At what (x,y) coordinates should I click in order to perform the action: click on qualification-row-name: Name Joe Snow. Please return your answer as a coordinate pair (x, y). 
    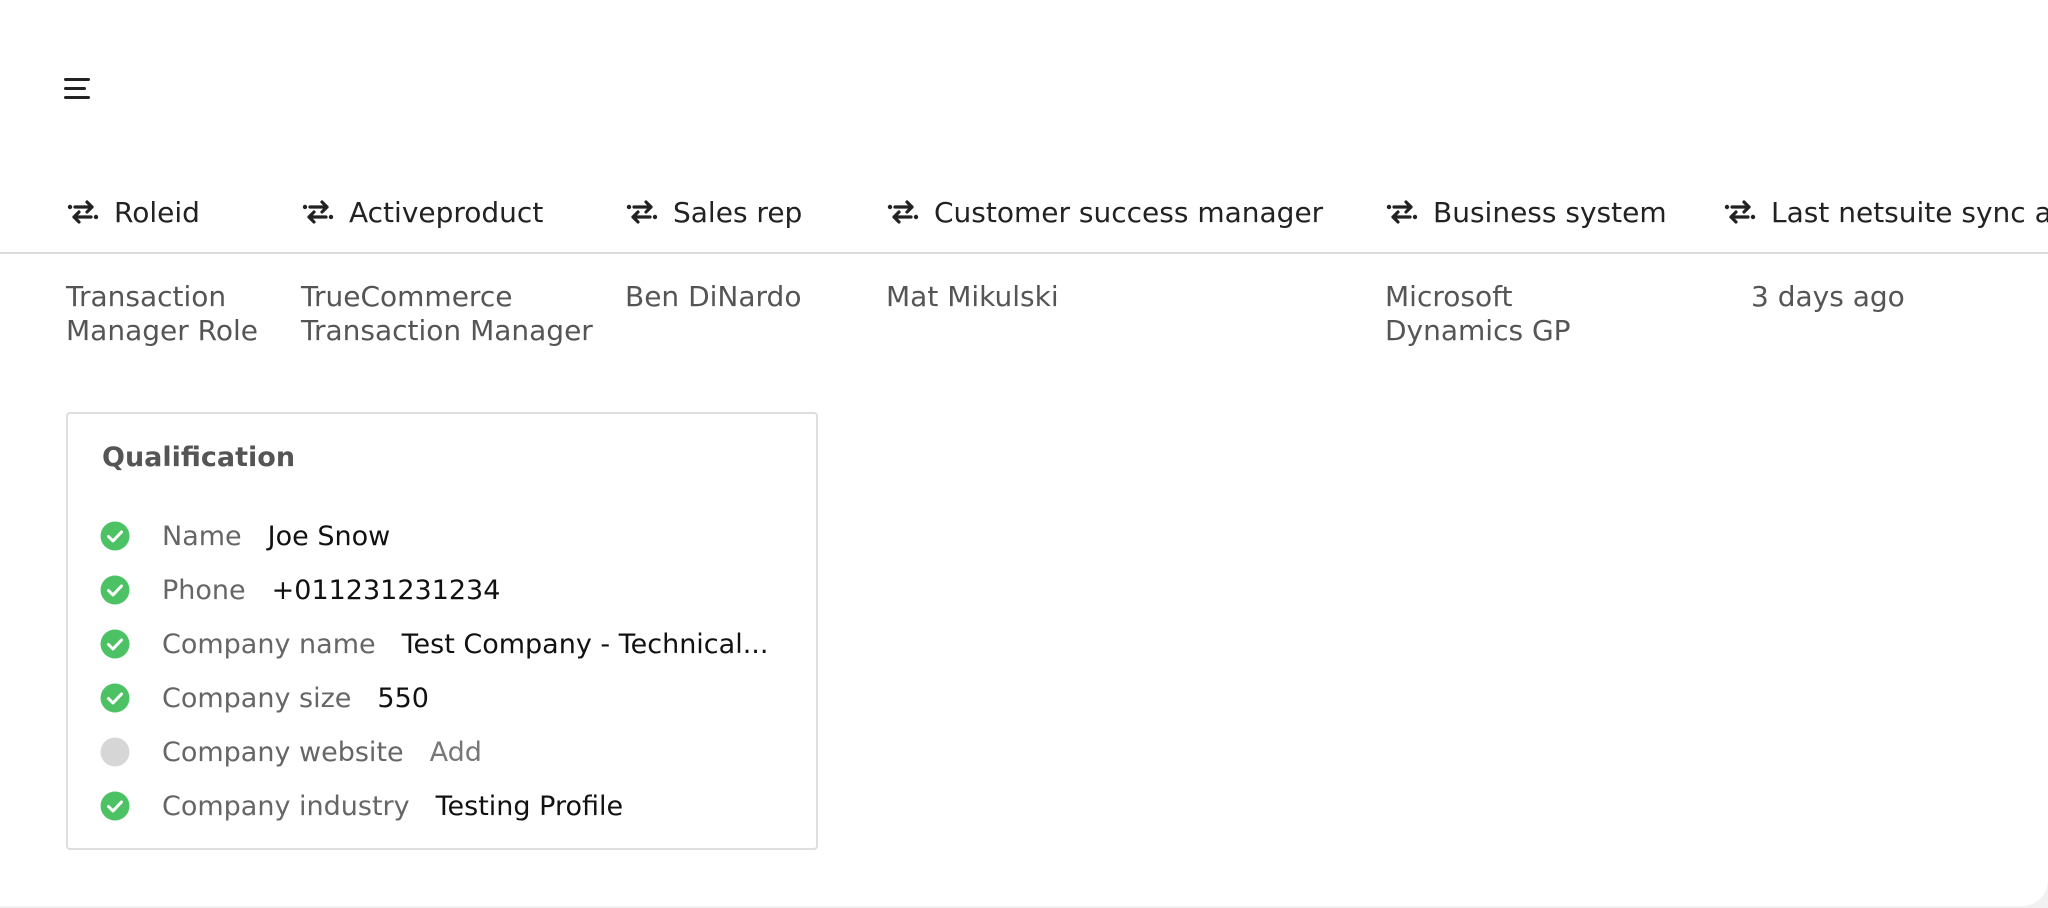
    Looking at the image, I should click on (245, 536).